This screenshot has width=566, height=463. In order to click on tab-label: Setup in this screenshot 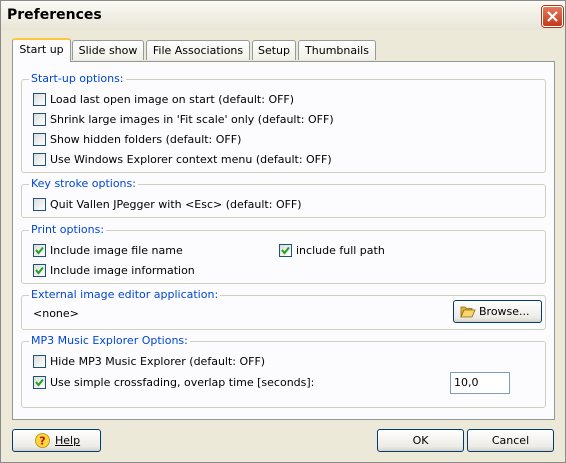, I will do `click(274, 50)`.